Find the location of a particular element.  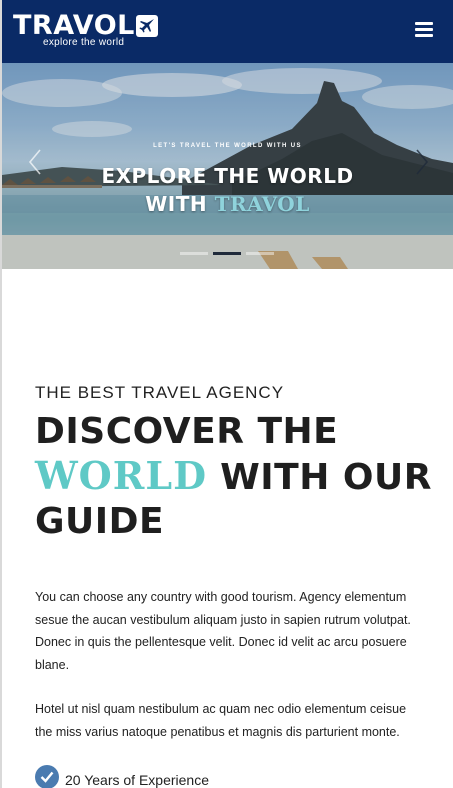

slider-prev-arrow-icon is located at coordinates (35, 162).